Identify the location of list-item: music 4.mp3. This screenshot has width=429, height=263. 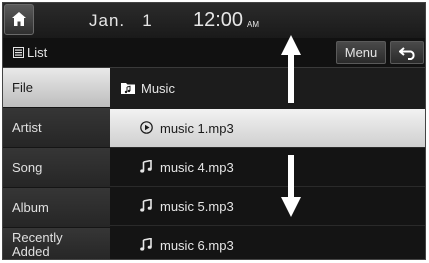
(267, 167).